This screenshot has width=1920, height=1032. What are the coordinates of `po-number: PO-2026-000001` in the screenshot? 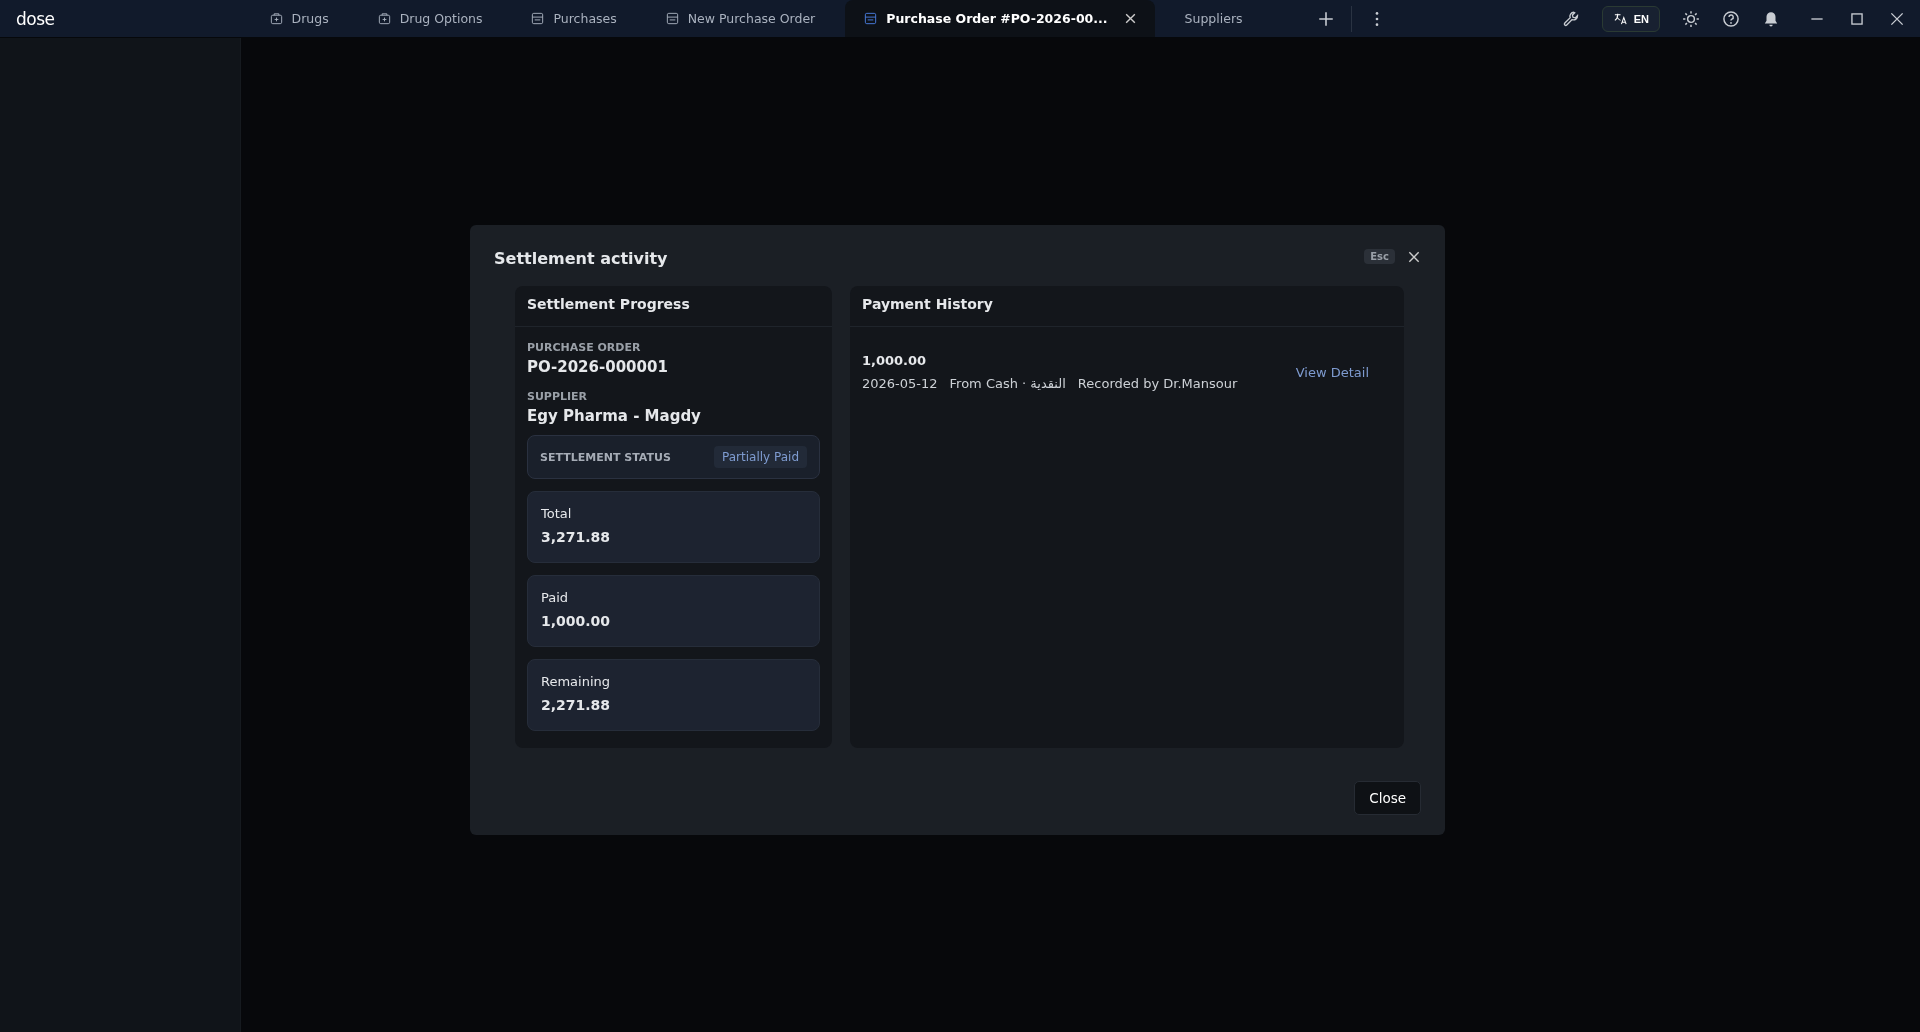 It's located at (598, 367).